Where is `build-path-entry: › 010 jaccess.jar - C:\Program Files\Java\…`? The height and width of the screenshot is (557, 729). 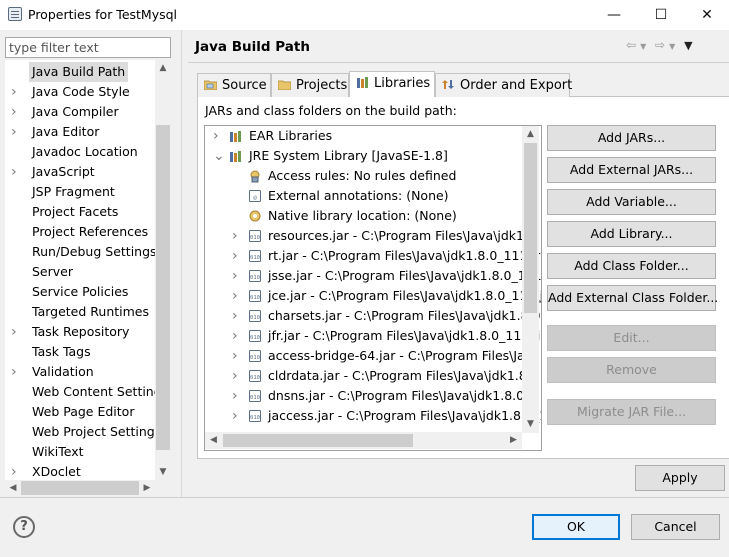
build-path-entry: › 010 jaccess.jar - C:\Program Files\Java\… is located at coordinates (373, 416).